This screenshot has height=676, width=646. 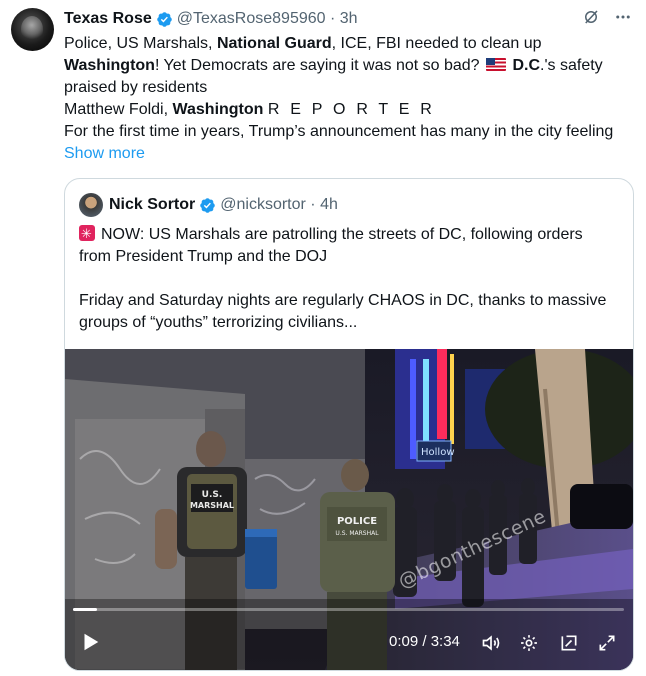 I want to click on fullscreen-icon, so click(x=607, y=643).